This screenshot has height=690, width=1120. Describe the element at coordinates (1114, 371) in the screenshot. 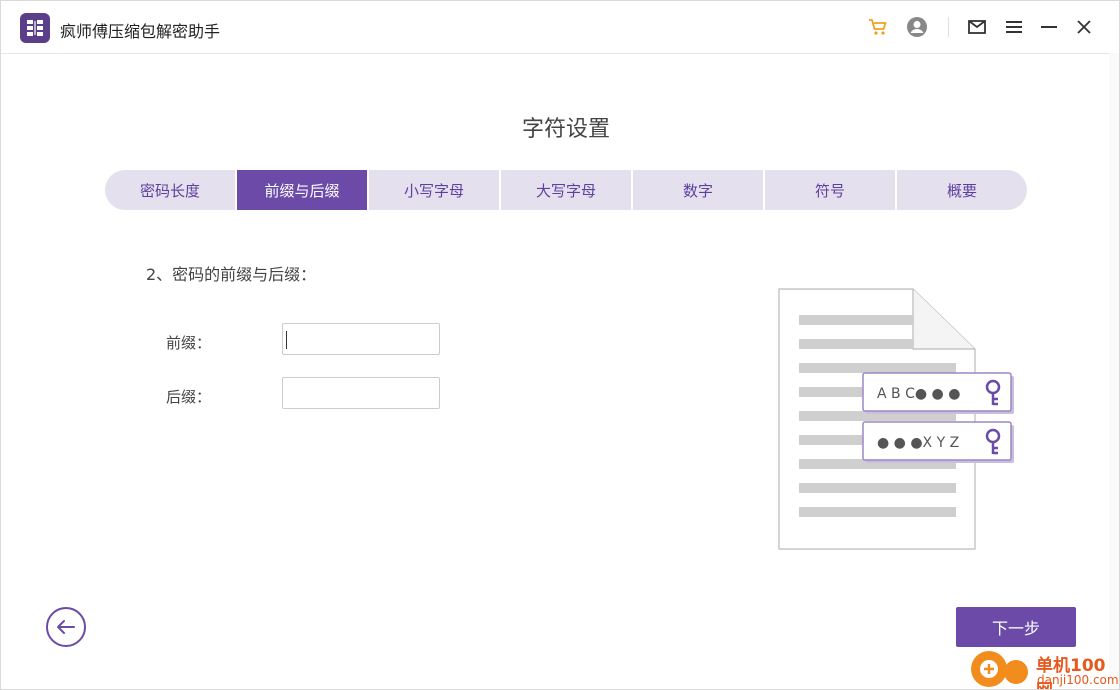

I see `window-scrollbar` at that location.